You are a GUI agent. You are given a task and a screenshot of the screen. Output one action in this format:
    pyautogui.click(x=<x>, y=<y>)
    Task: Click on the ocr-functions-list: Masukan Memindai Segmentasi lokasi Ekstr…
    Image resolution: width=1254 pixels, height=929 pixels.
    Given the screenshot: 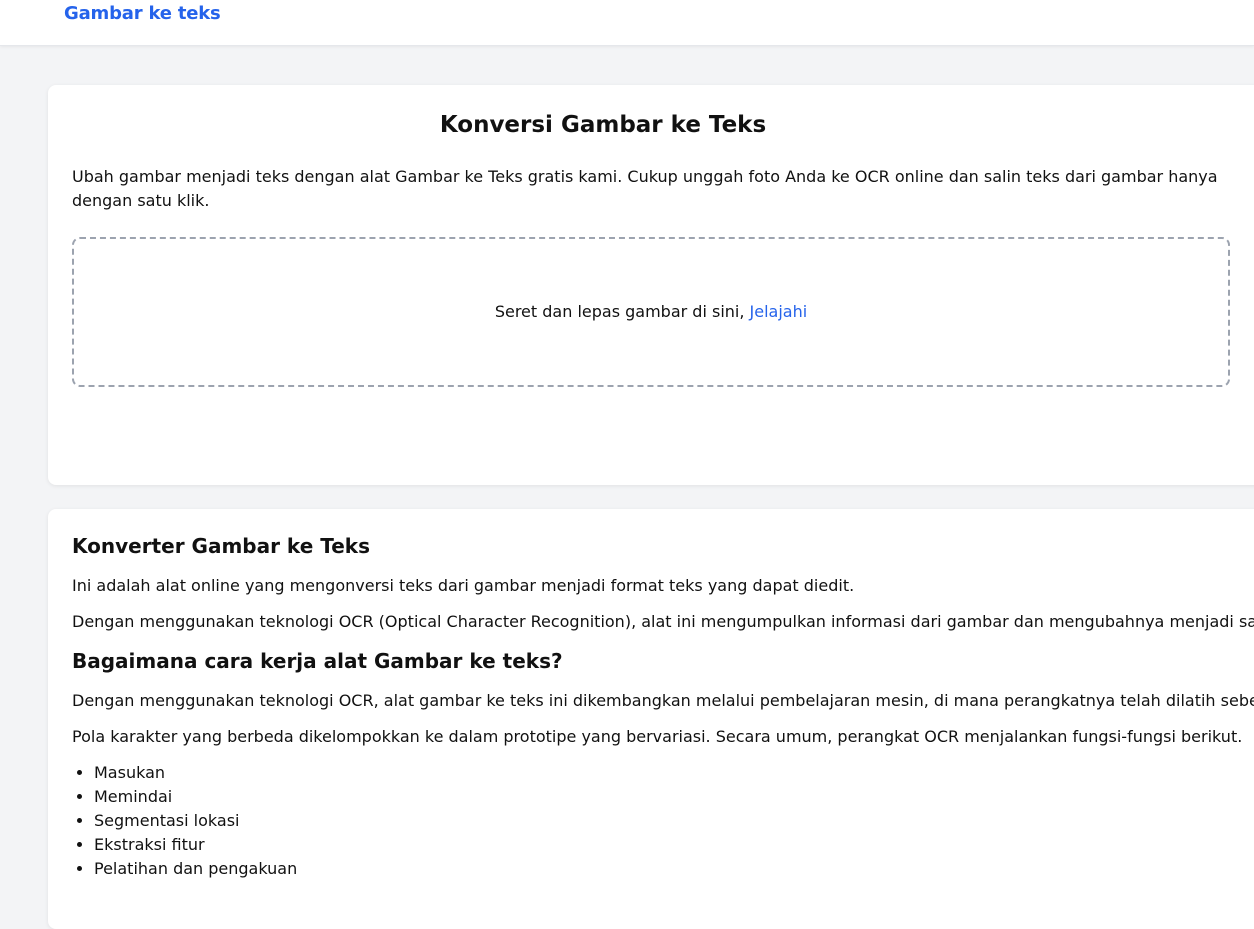 What is the action you would take?
    pyautogui.click(x=663, y=821)
    